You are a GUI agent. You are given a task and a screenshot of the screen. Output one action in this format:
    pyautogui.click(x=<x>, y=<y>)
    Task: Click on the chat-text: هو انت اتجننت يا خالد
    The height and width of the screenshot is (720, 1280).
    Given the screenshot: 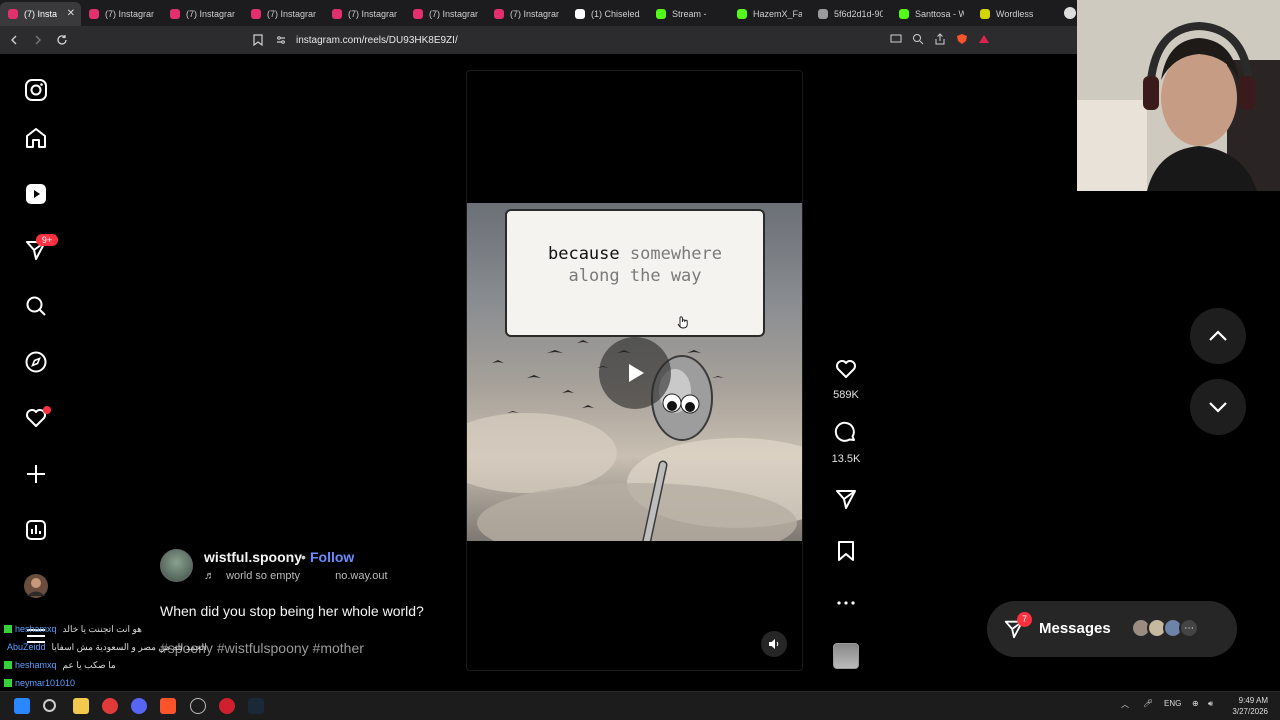 What is the action you would take?
    pyautogui.click(x=102, y=628)
    